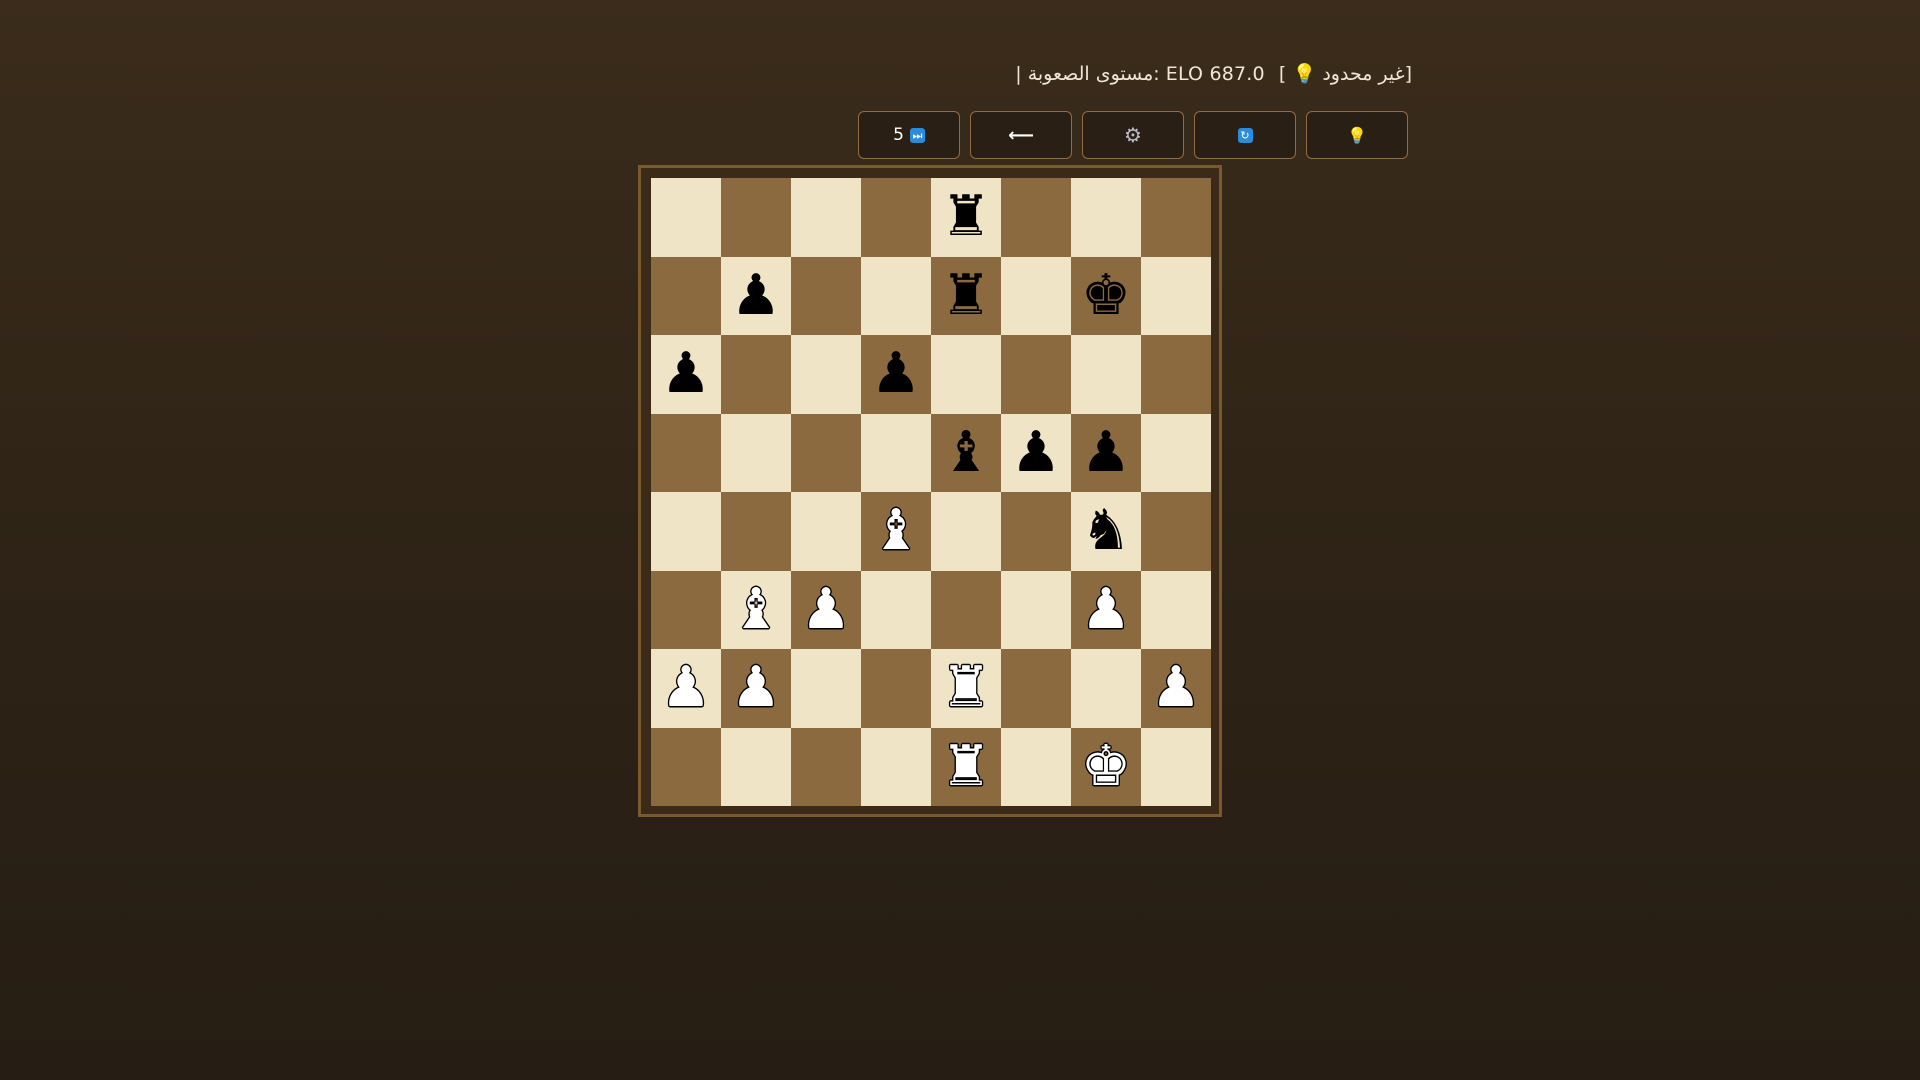  I want to click on square-d4: ♝, so click(896, 531).